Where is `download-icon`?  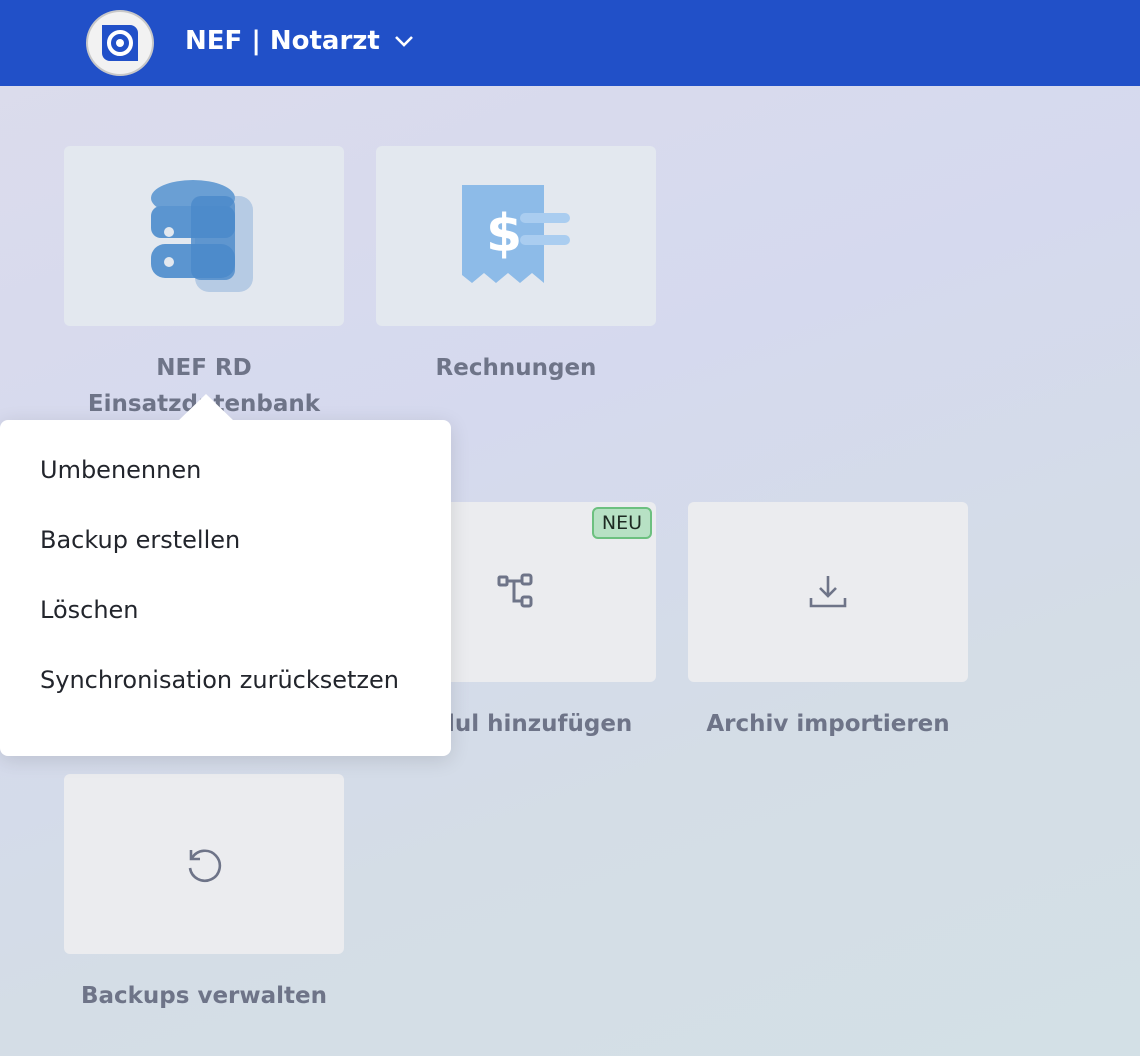 download-icon is located at coordinates (828, 592).